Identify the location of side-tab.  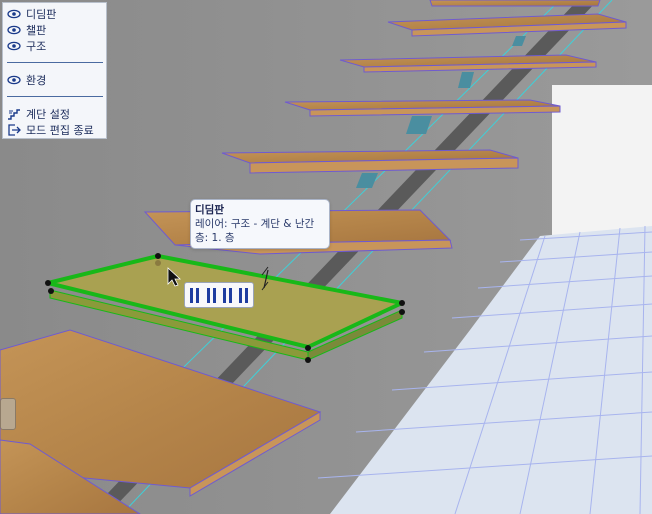
(8, 414).